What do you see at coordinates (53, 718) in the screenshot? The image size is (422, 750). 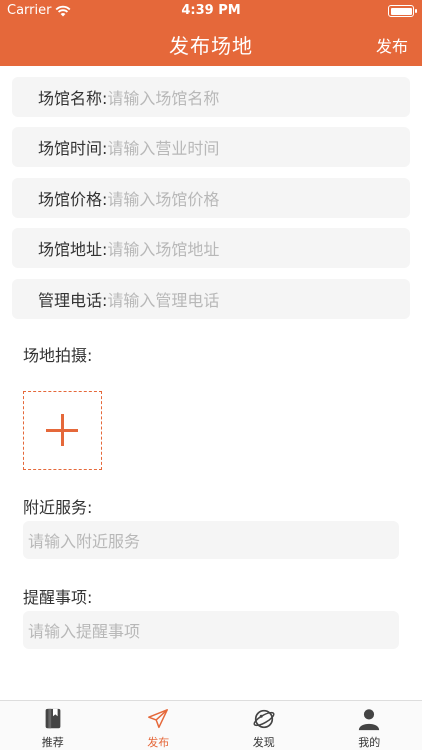 I see `book-icon` at bounding box center [53, 718].